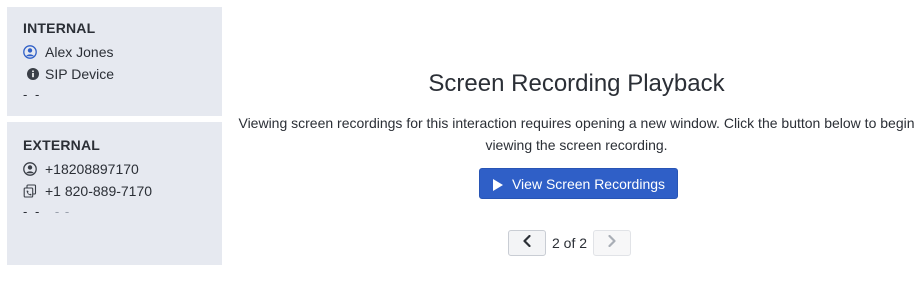 The width and height of the screenshot is (923, 284). I want to click on pagination: 2 of 2, so click(570, 242).